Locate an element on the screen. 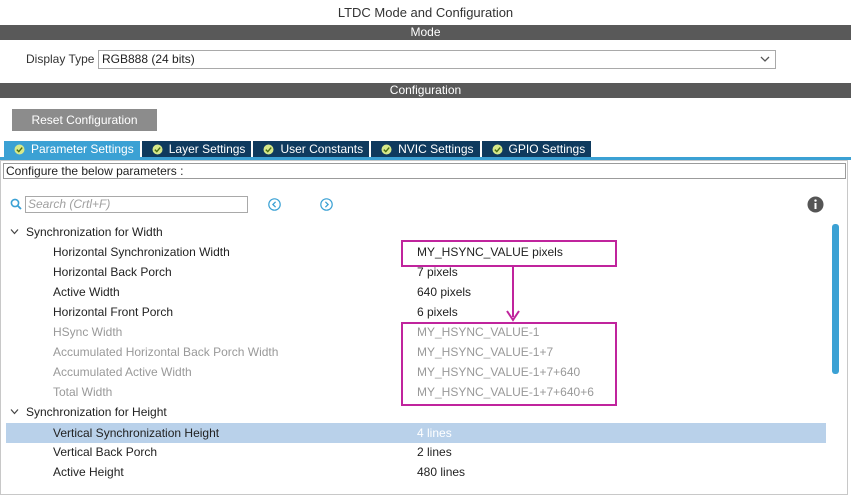 This screenshot has width=851, height=495. group-label: Synchronization for Width is located at coordinates (94, 232).